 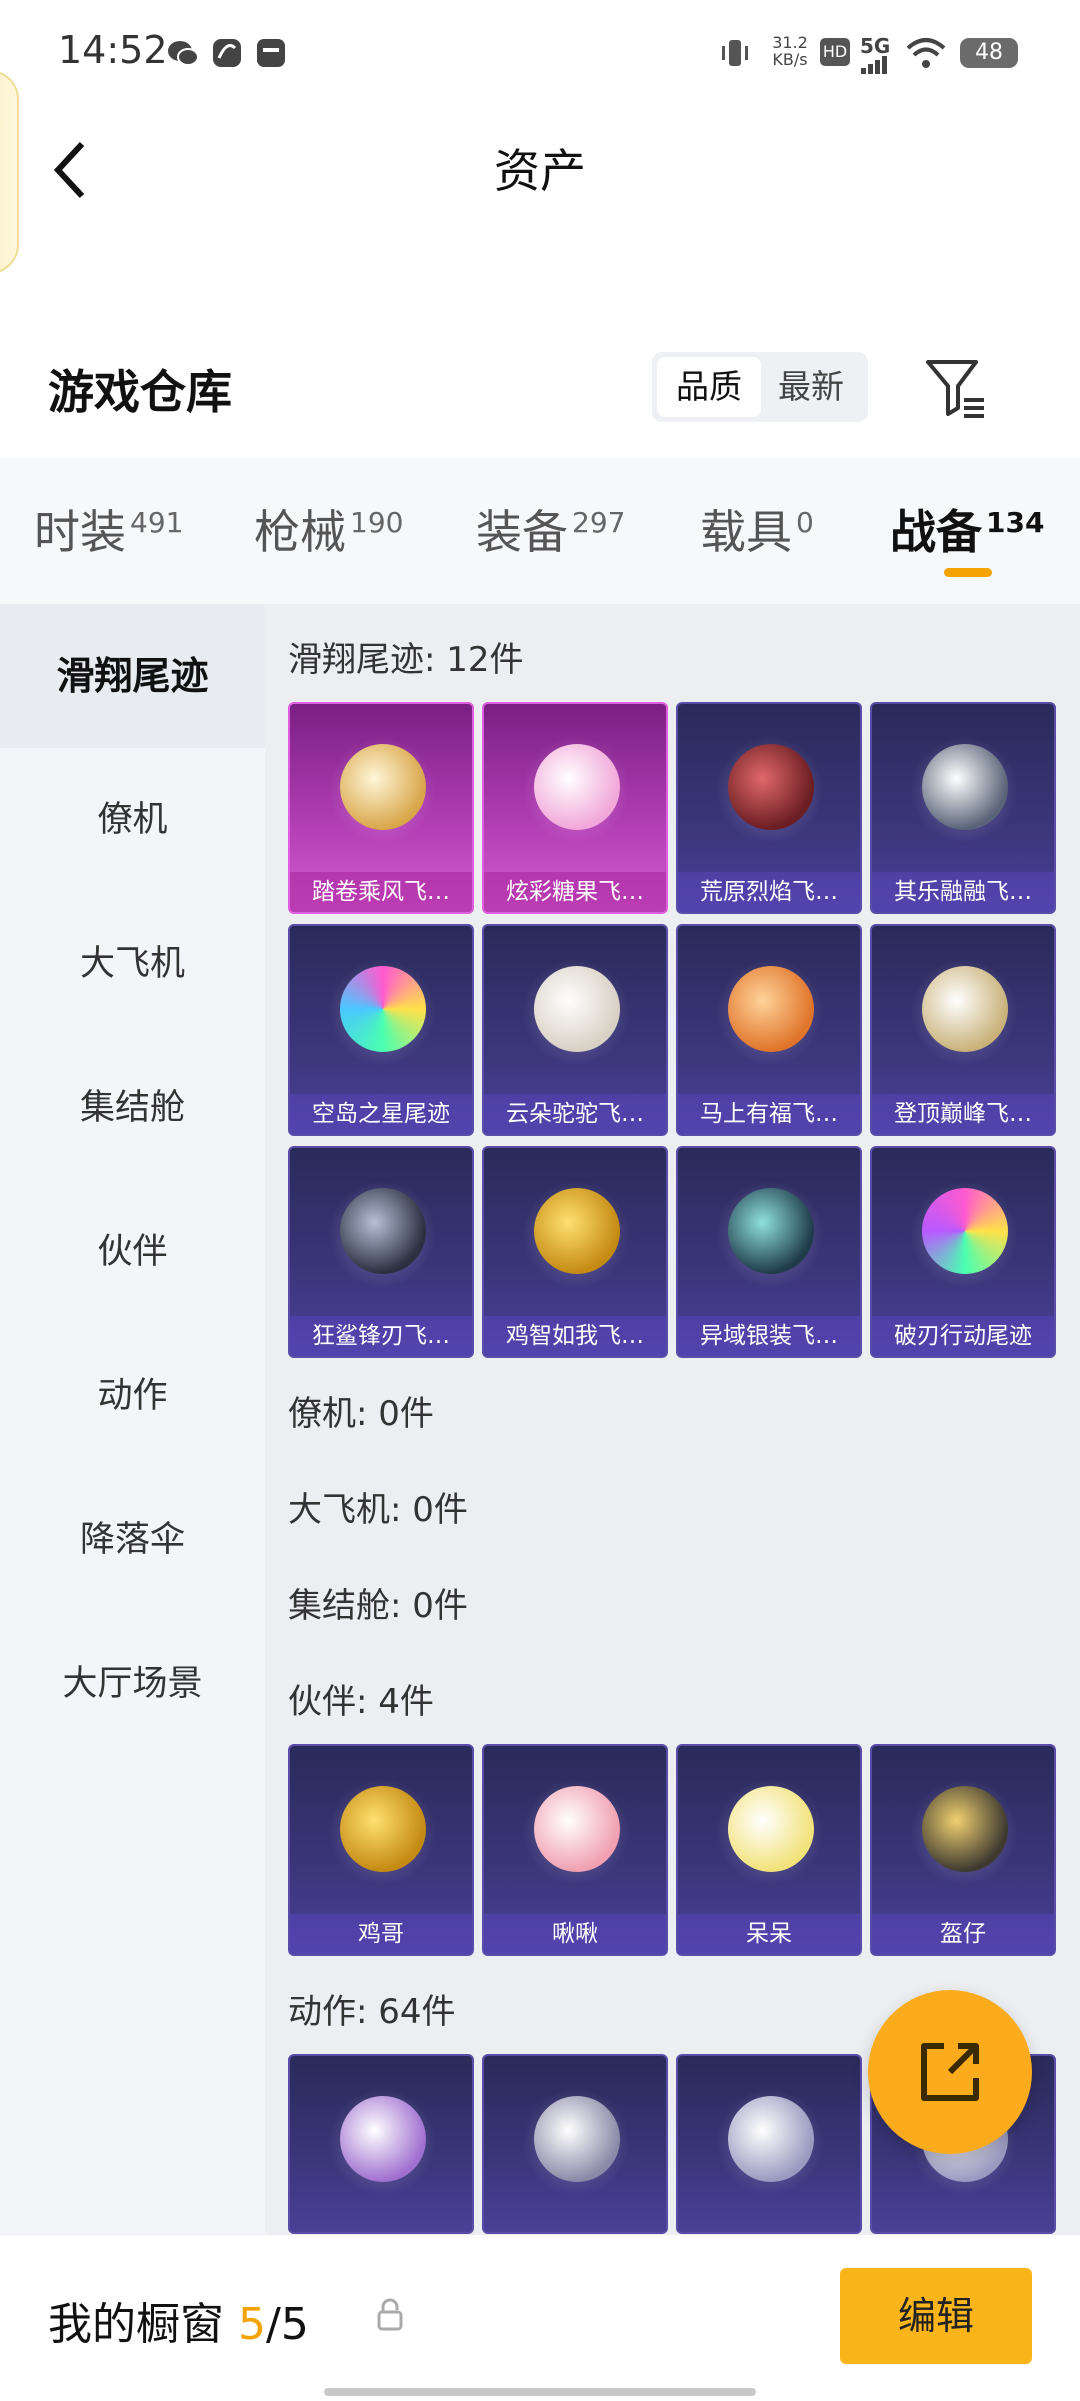 I want to click on item-card: 呆呆, so click(x=769, y=1850).